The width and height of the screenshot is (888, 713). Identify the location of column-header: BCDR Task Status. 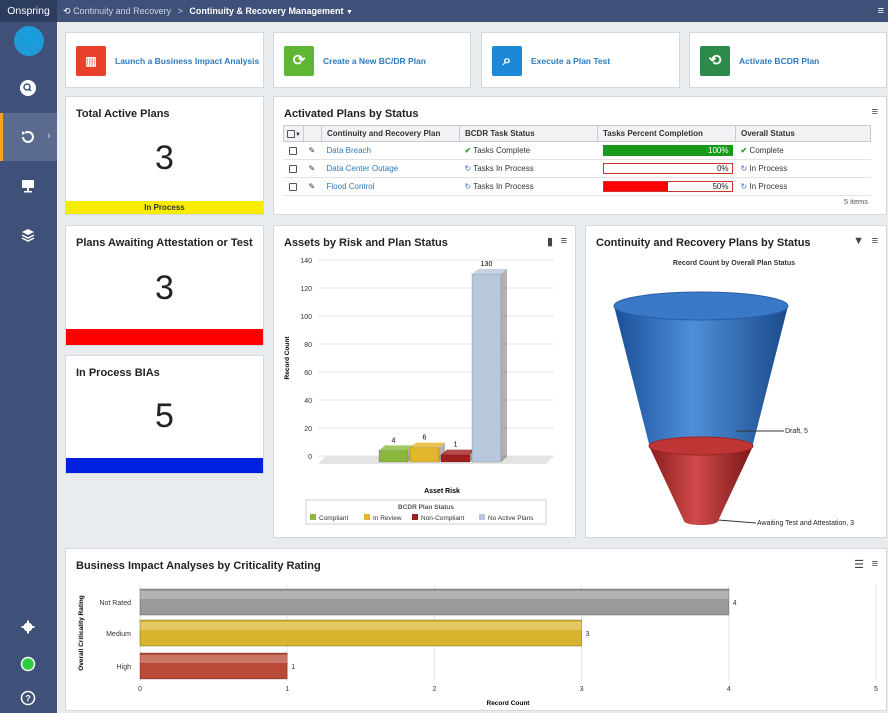
(528, 133).